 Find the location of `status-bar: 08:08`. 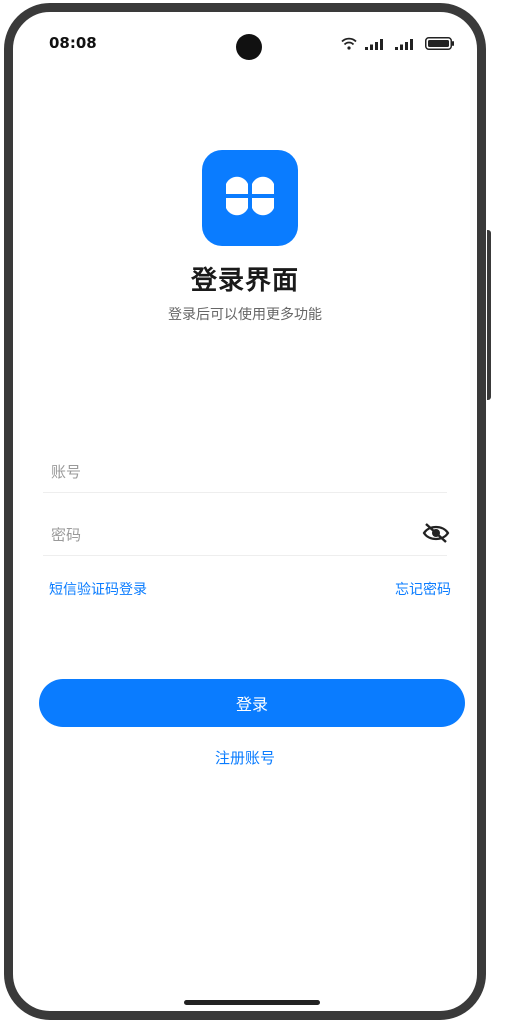

status-bar: 08:08 is located at coordinates (245, 36).